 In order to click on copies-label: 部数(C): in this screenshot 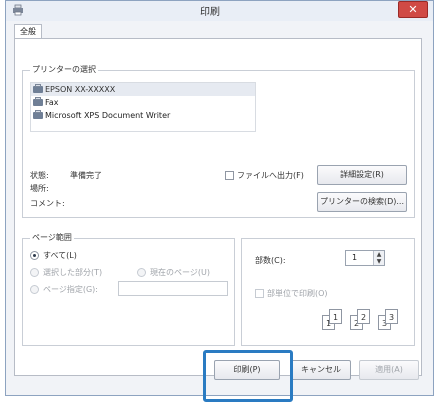, I will do `click(270, 260)`.